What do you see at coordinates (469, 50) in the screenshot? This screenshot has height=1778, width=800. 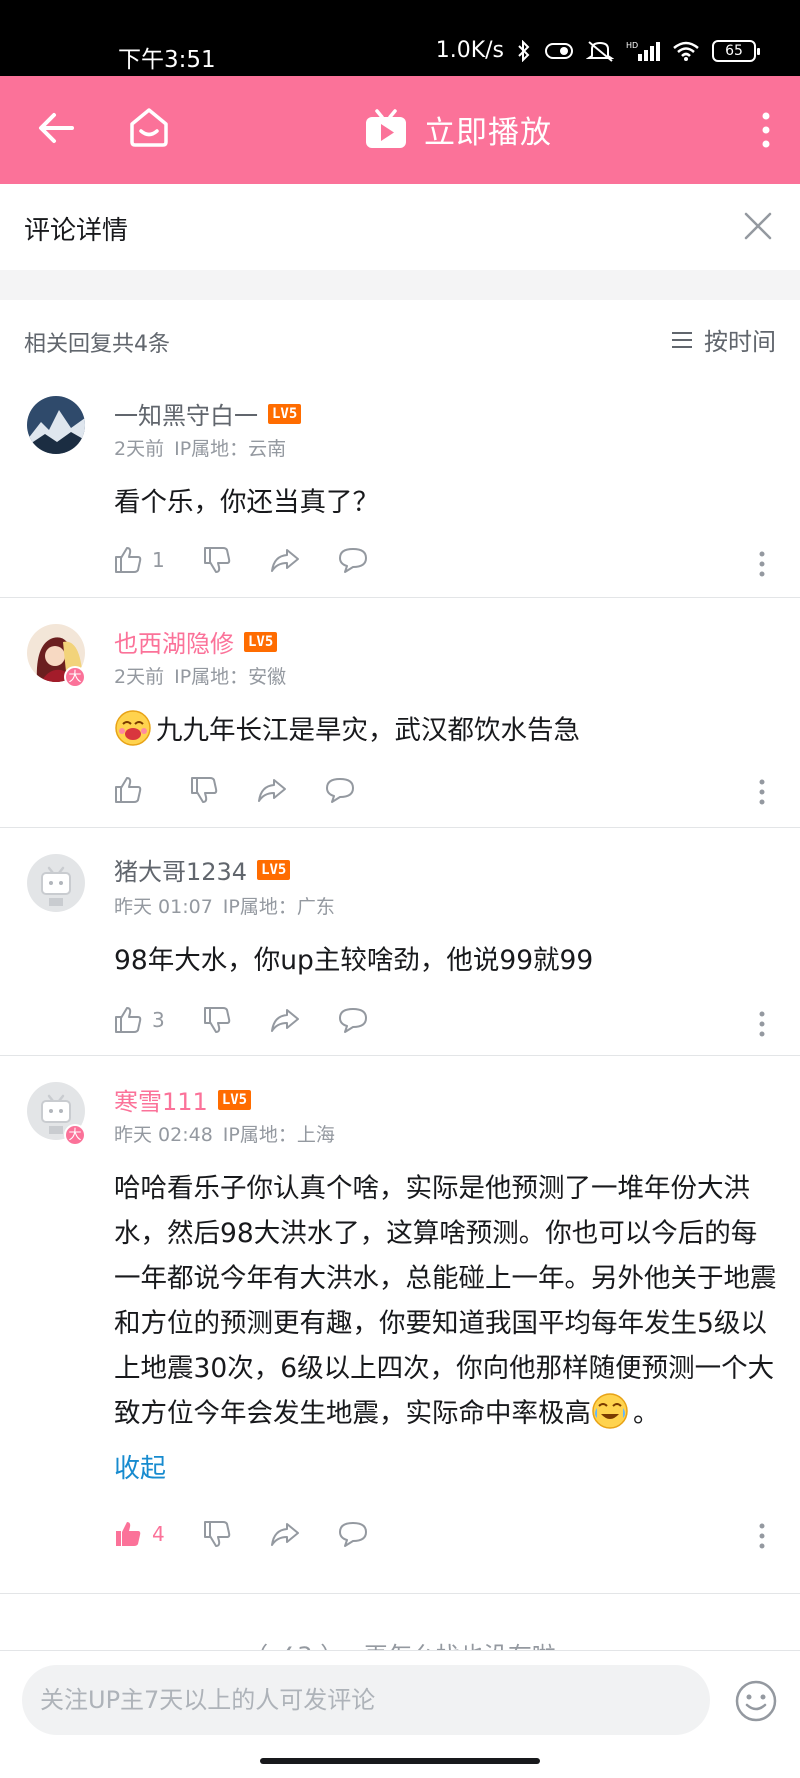 I see `net-speed: 1.0K/s` at bounding box center [469, 50].